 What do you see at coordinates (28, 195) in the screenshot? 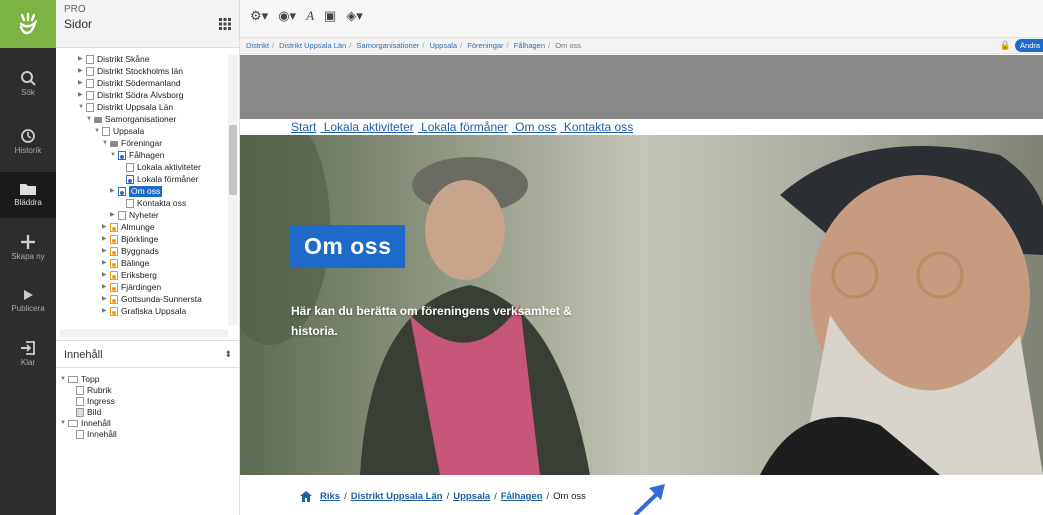
I see `nav-browse: Bläddra` at bounding box center [28, 195].